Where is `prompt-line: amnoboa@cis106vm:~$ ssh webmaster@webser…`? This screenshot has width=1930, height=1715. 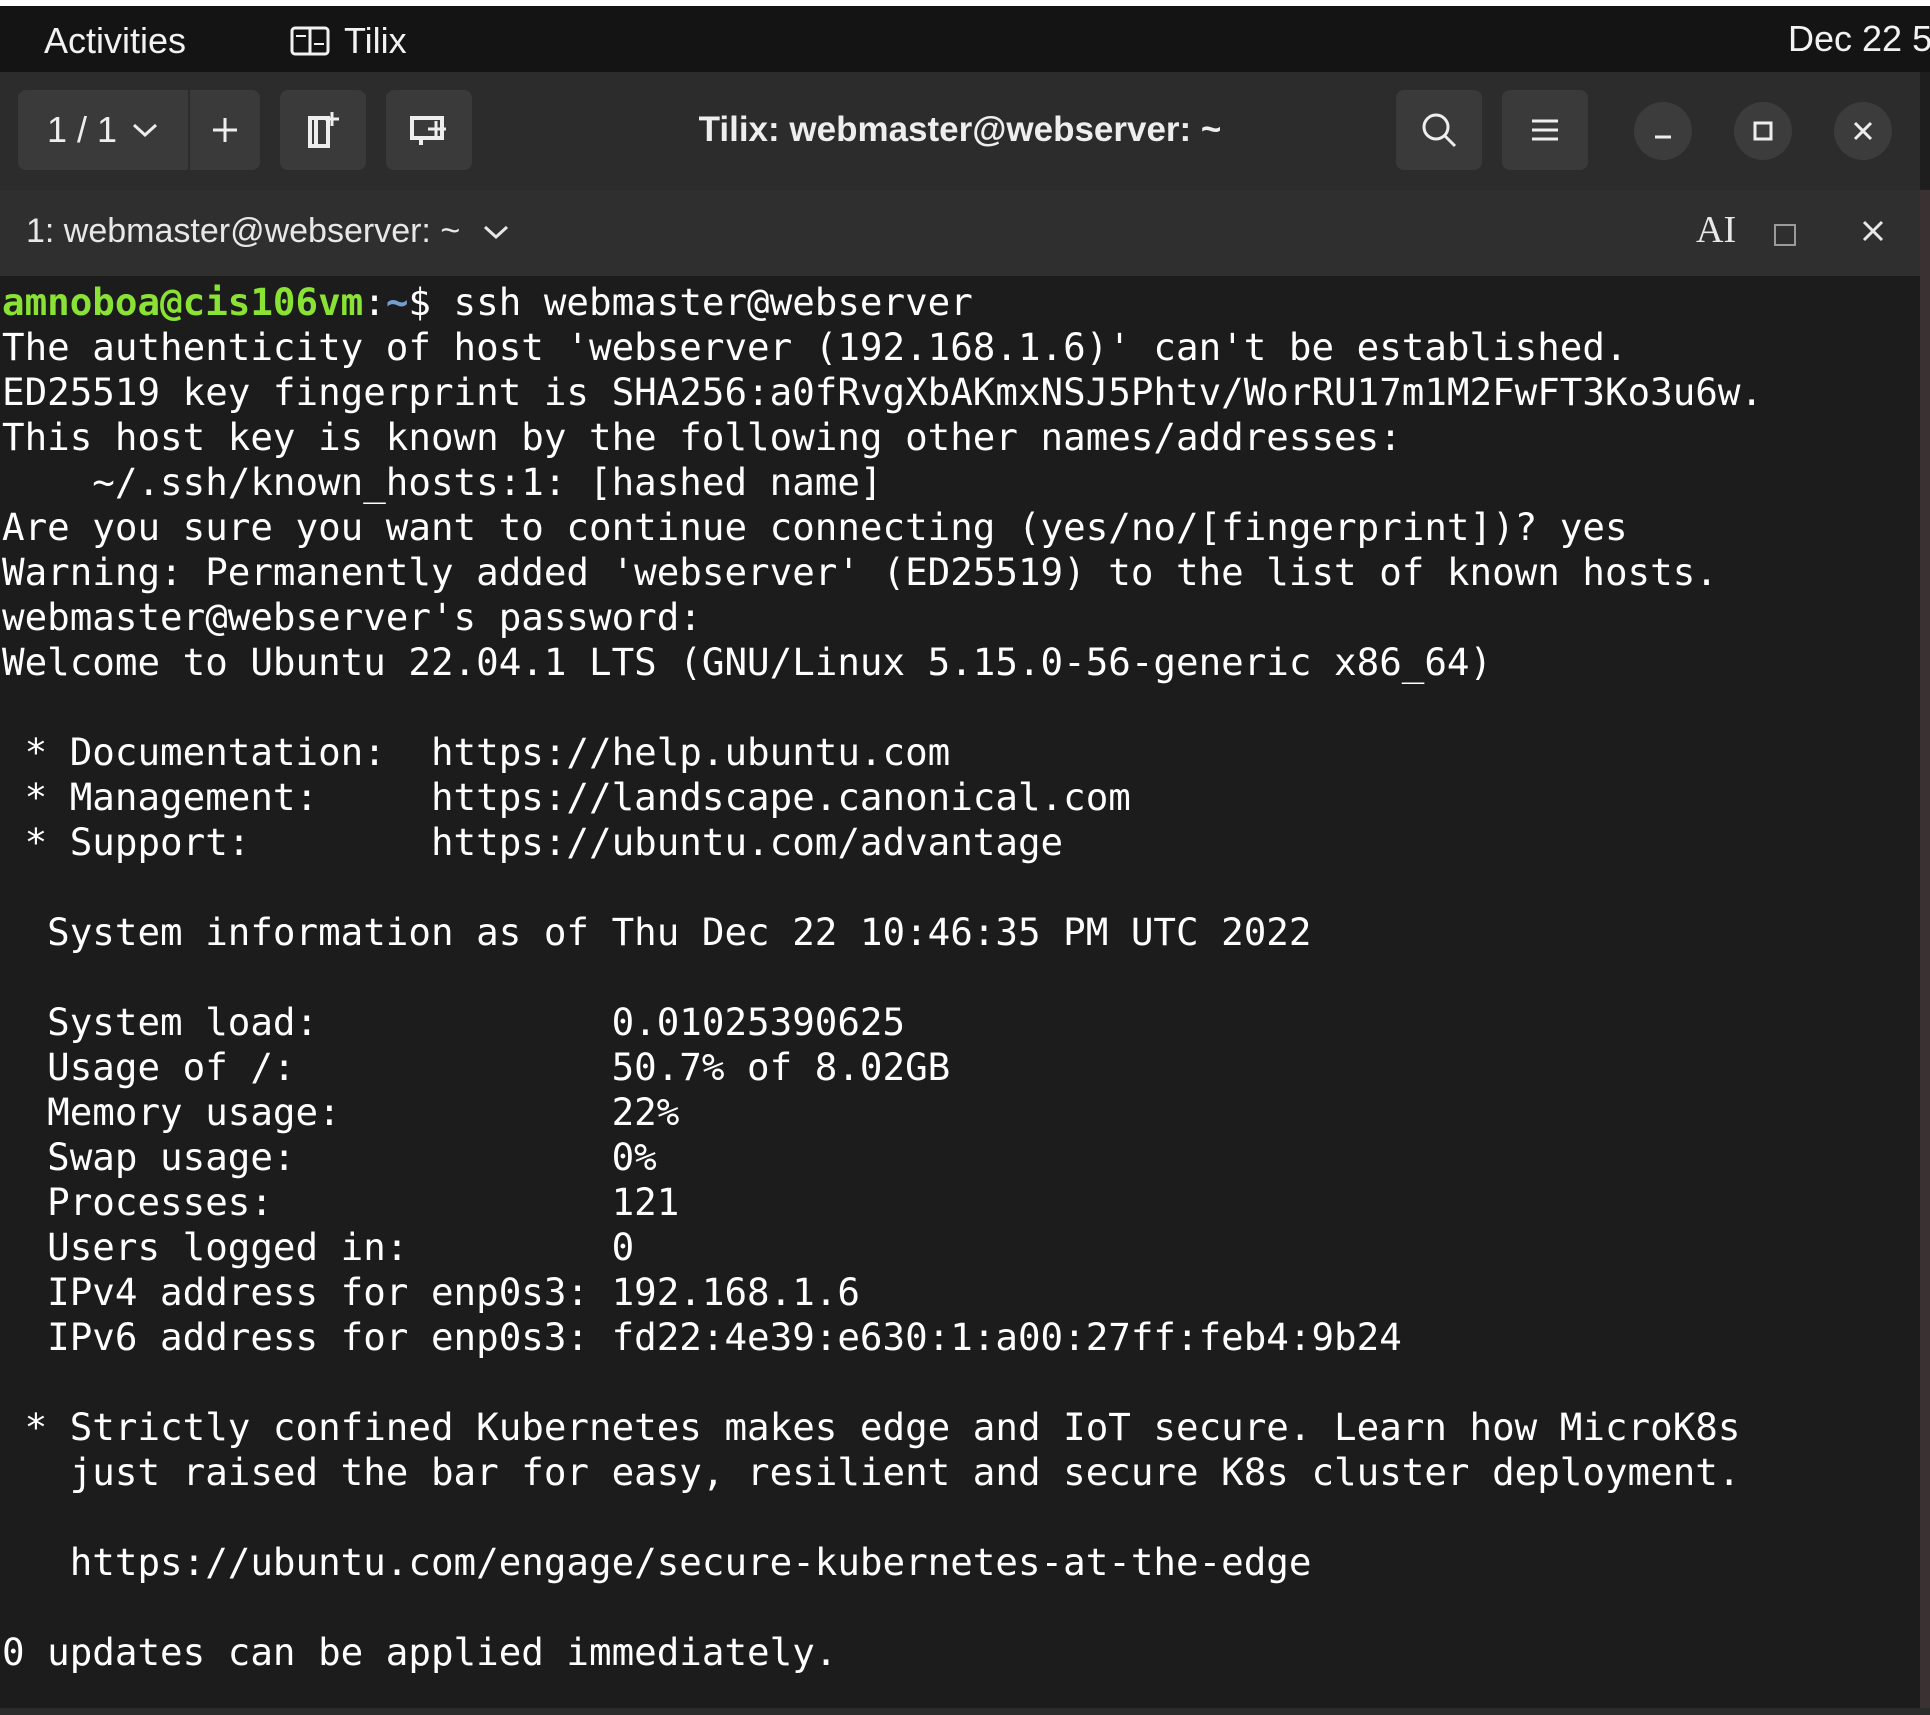 prompt-line: amnoboa@cis106vm:~$ ssh webmaster@webser… is located at coordinates (882, 302).